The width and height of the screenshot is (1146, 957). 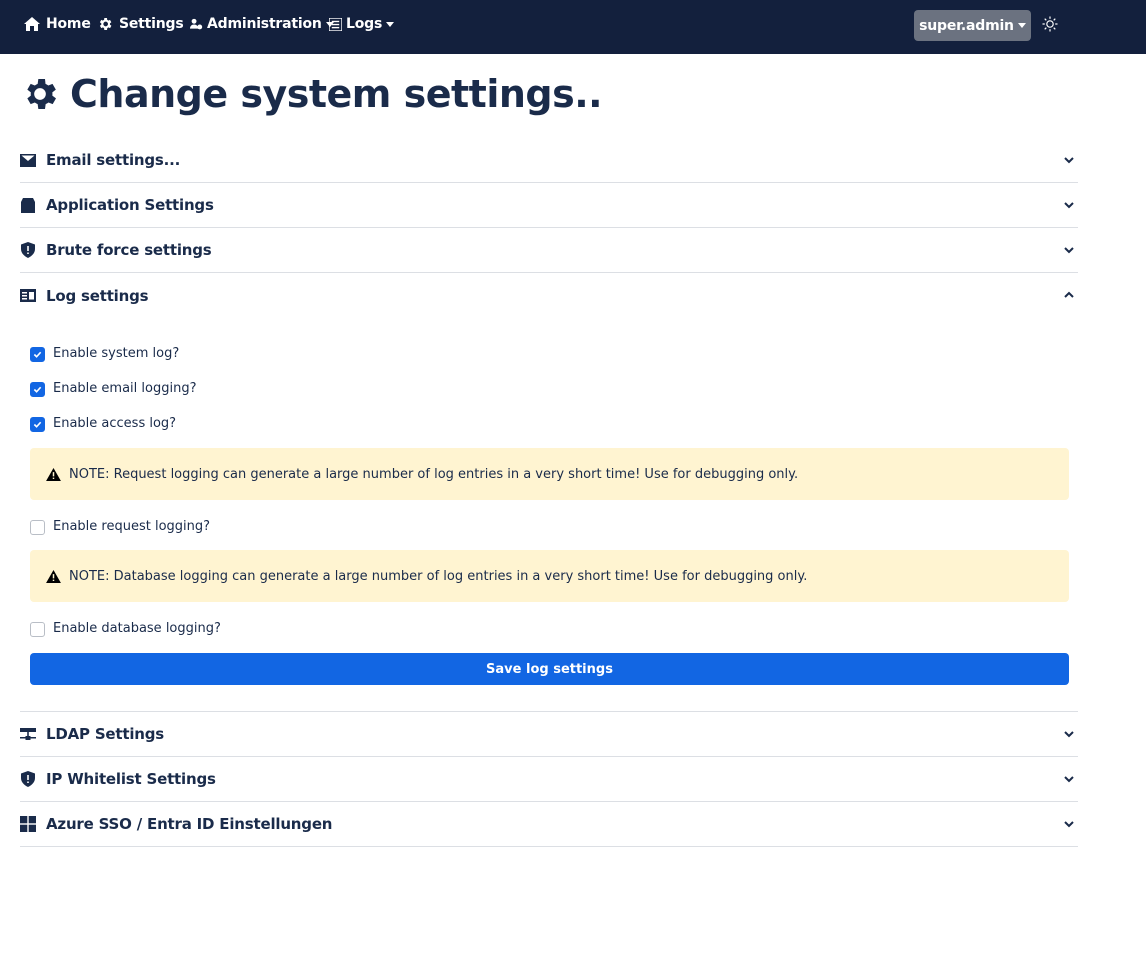 What do you see at coordinates (151, 24) in the screenshot?
I see `nav-settings-label: Settings` at bounding box center [151, 24].